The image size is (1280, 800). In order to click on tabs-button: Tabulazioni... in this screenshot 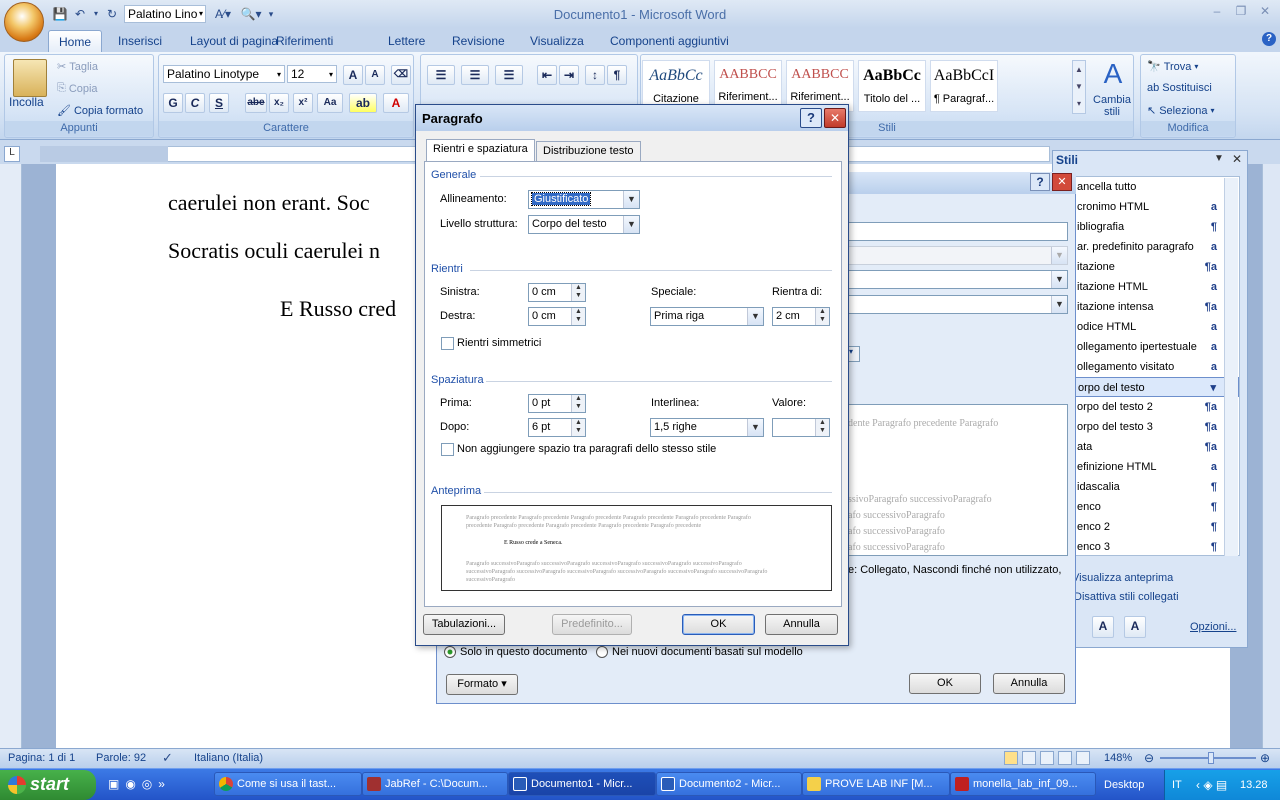, I will do `click(464, 624)`.